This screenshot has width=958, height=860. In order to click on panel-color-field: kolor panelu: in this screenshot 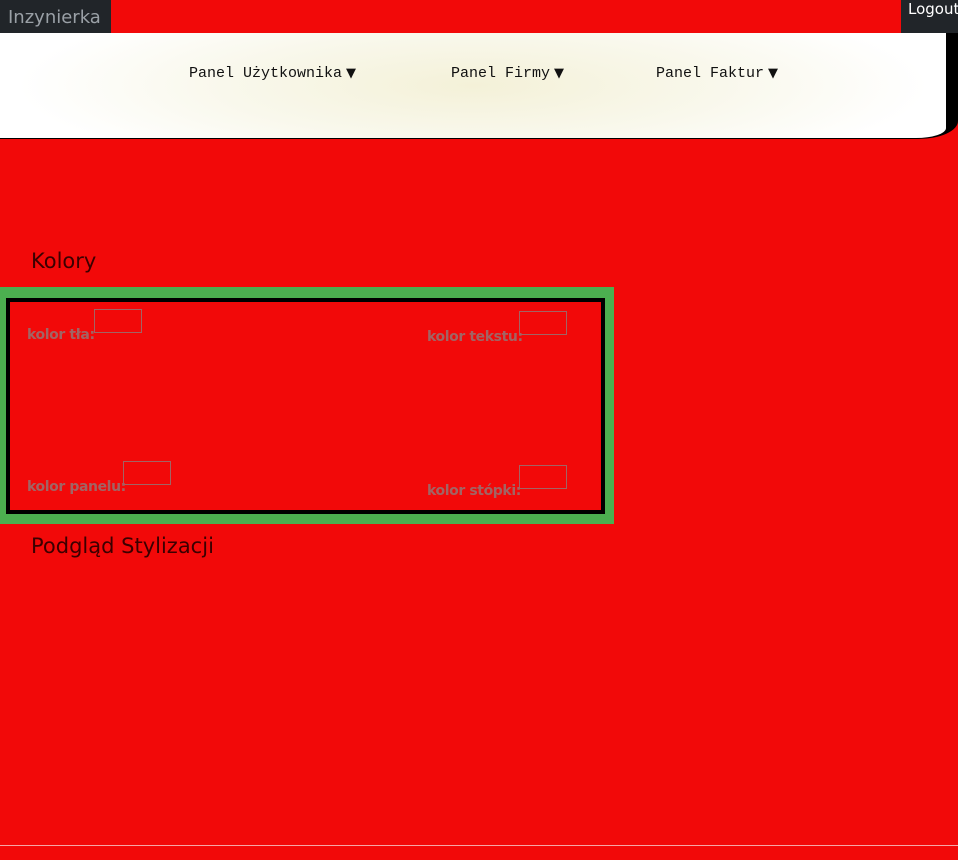, I will do `click(99, 478)`.